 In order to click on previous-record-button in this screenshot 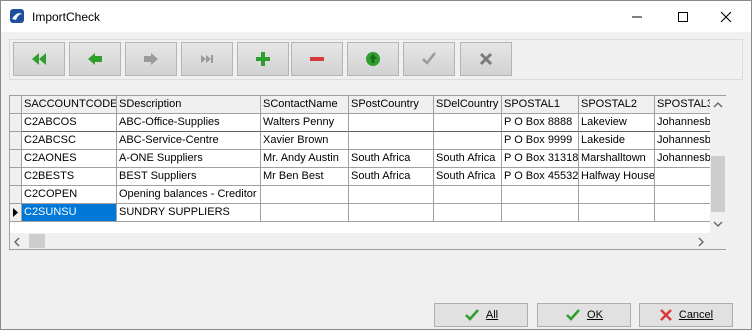, I will do `click(95, 59)`.